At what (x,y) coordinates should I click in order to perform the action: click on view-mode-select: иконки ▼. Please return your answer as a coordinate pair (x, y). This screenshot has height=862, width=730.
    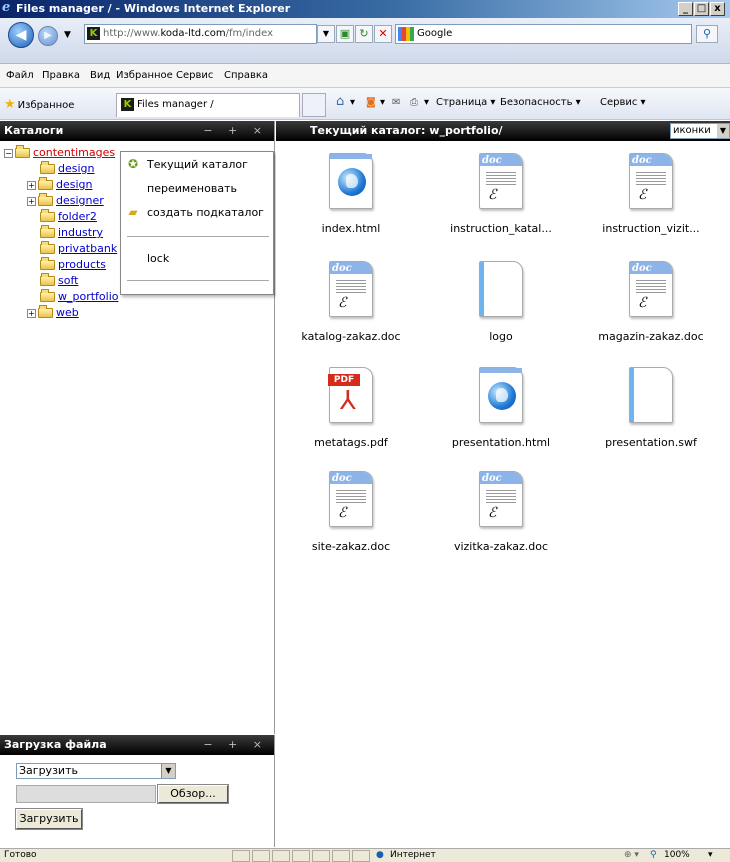
    Looking at the image, I should click on (700, 131).